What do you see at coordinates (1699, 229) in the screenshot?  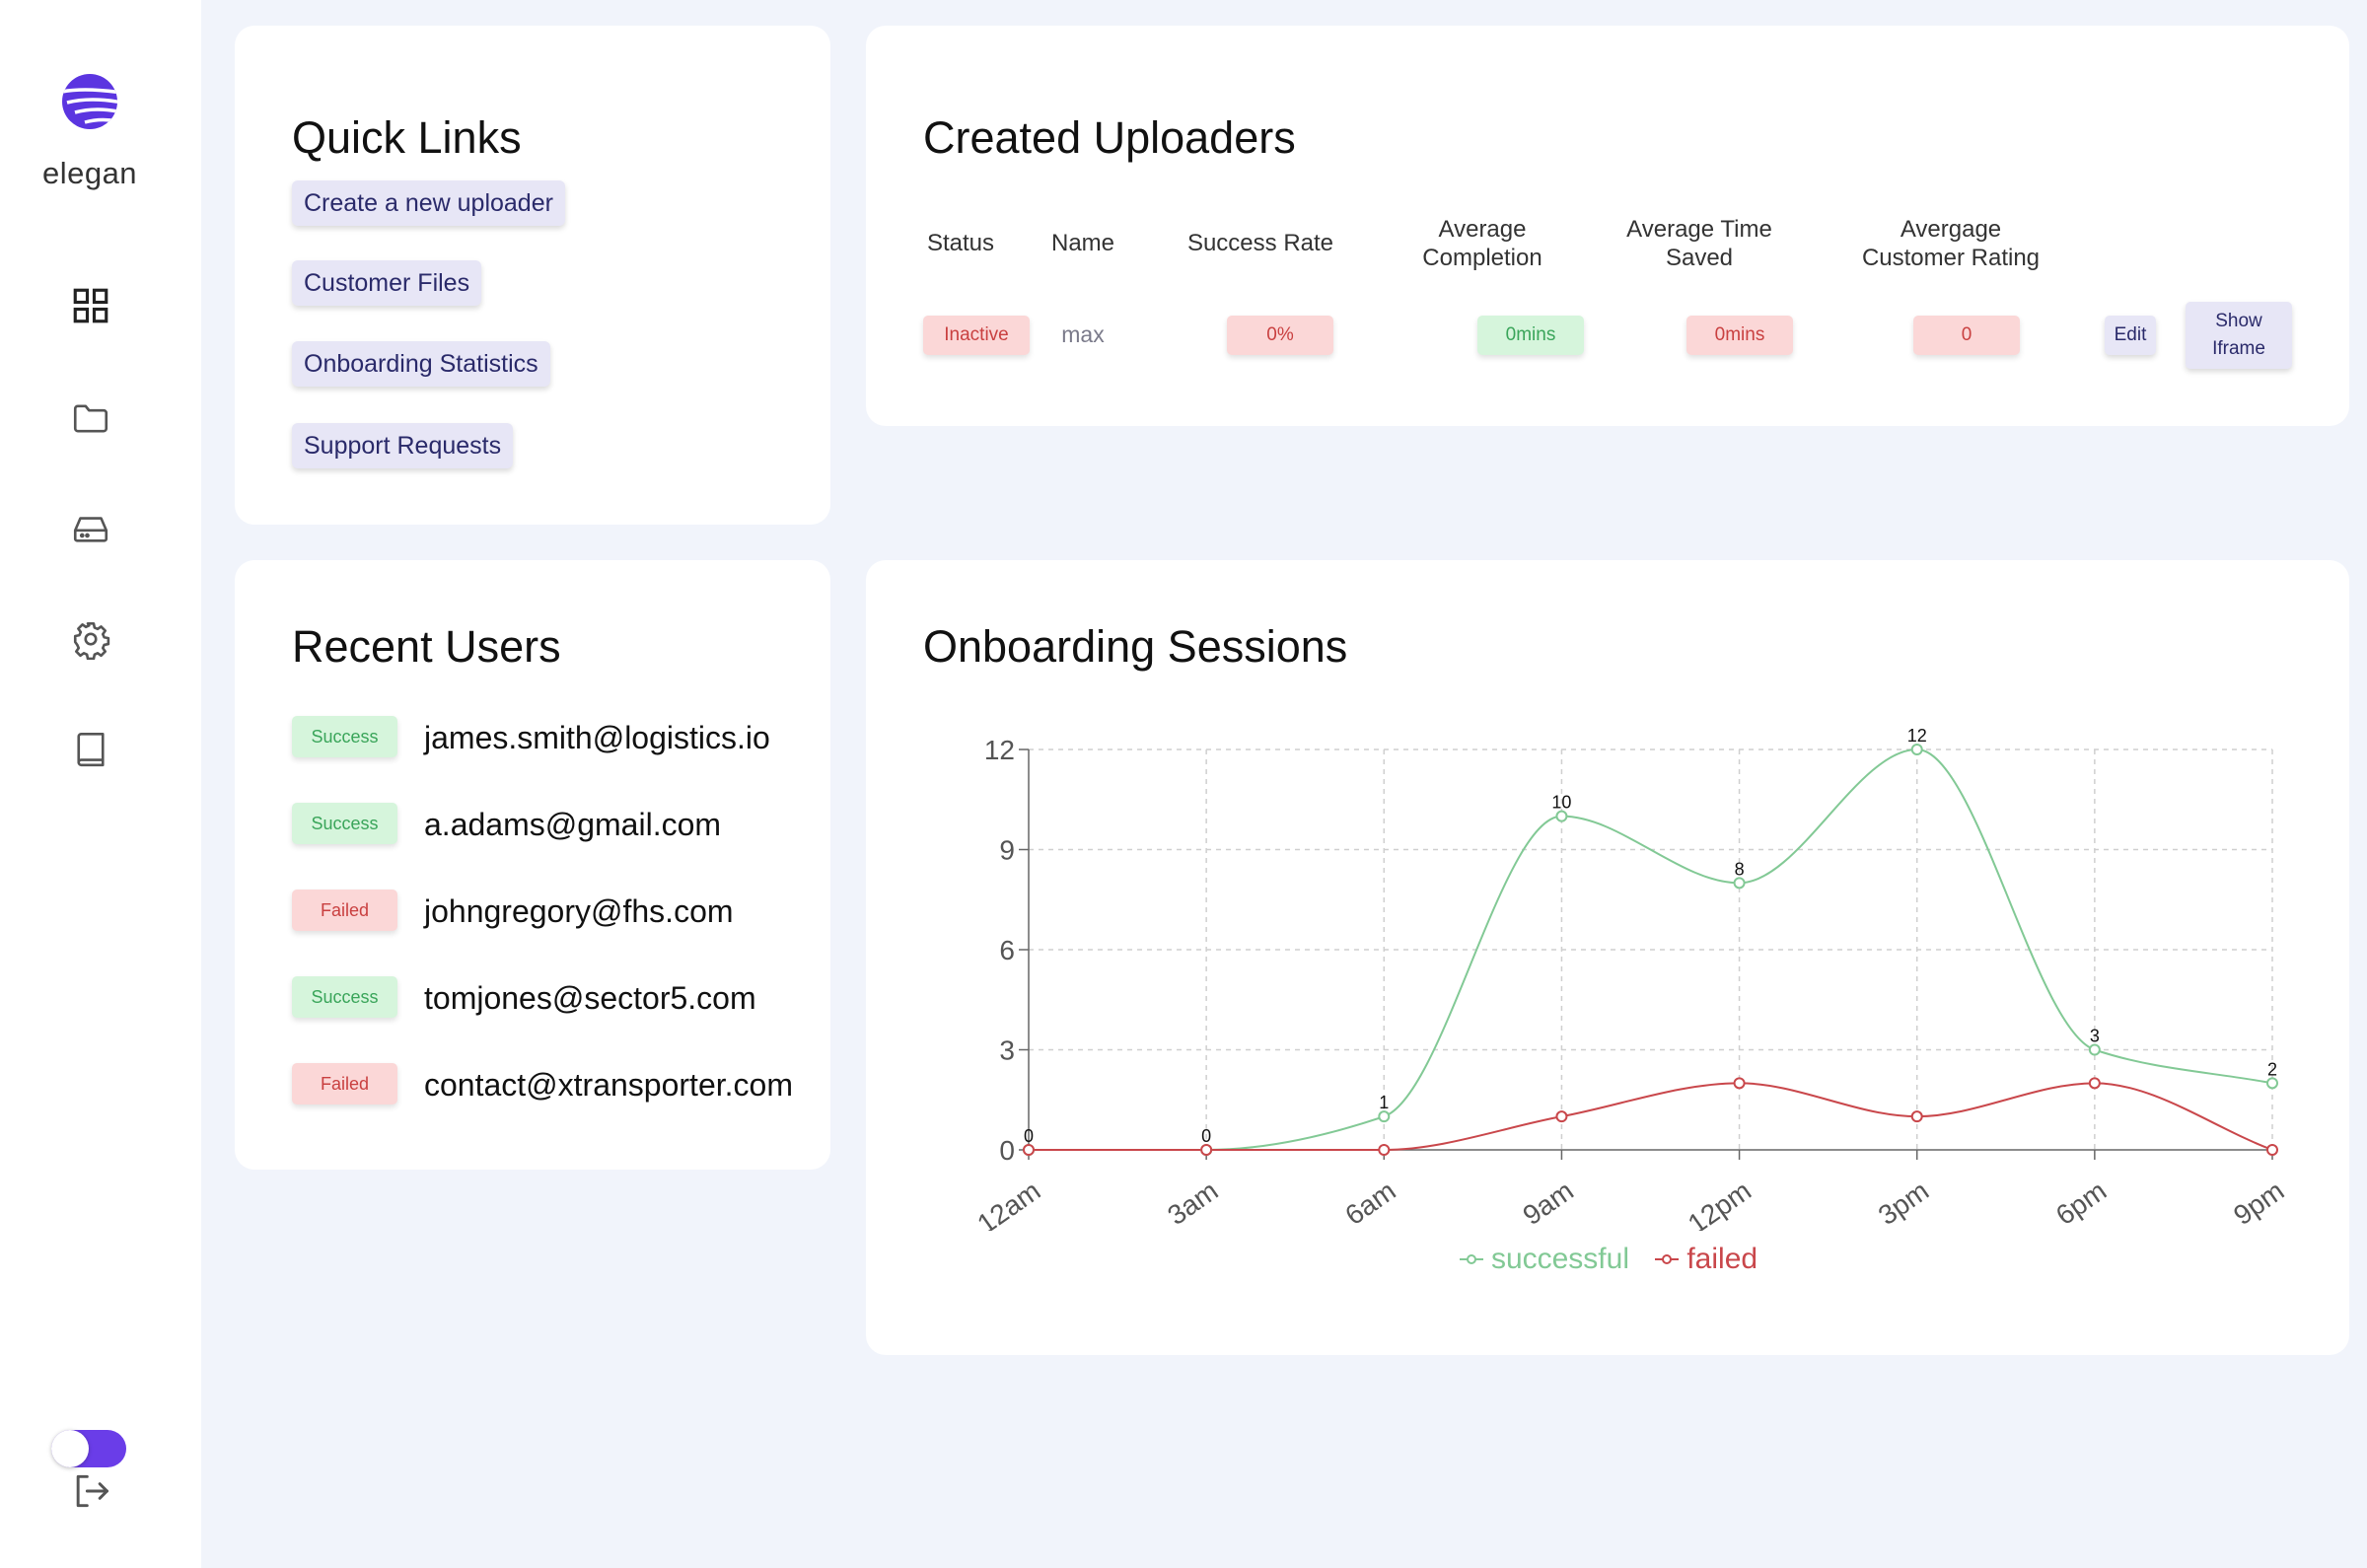 I see `header-avg-time-line1: Average Time` at bounding box center [1699, 229].